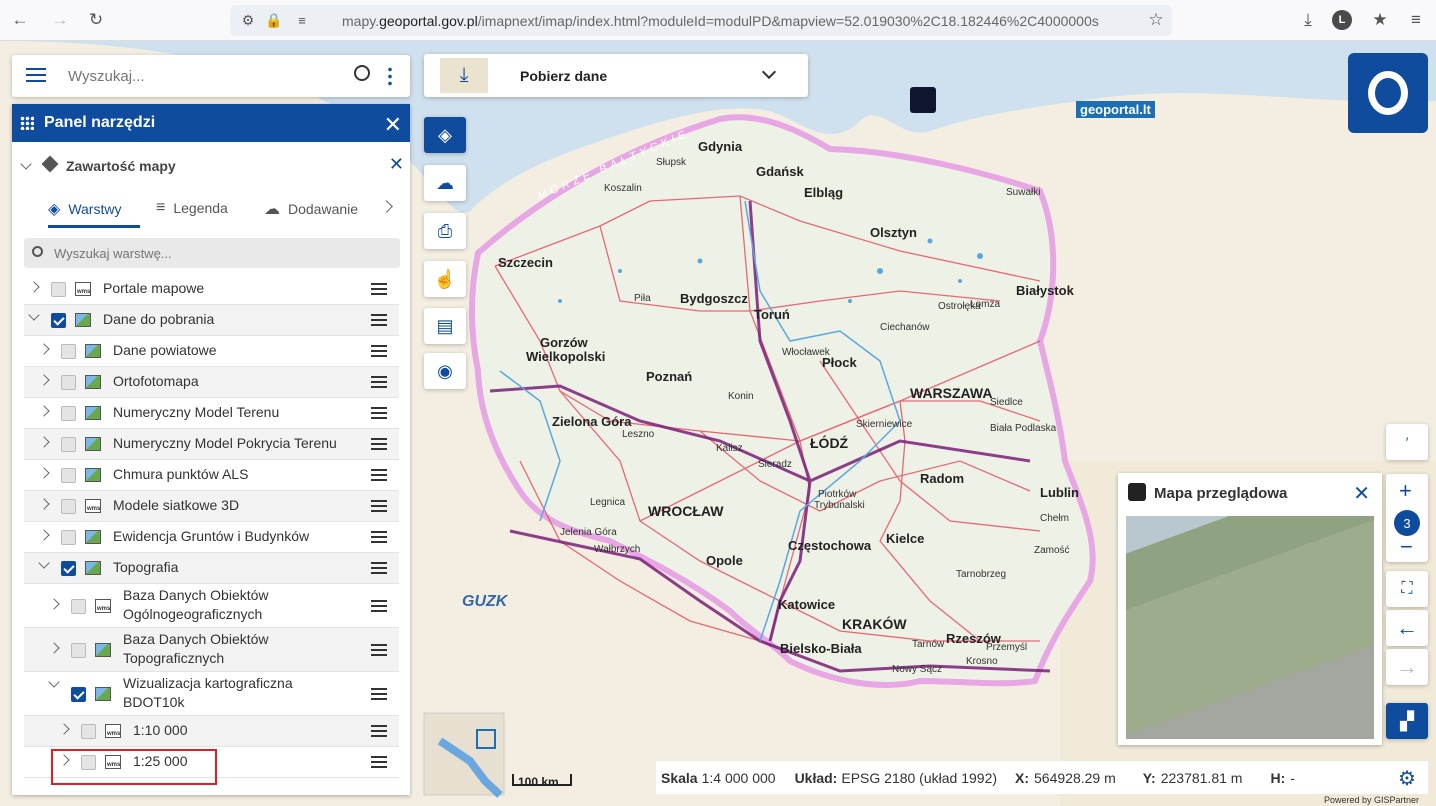  Describe the element at coordinates (208, 76) in the screenshot. I see `search-input` at that location.